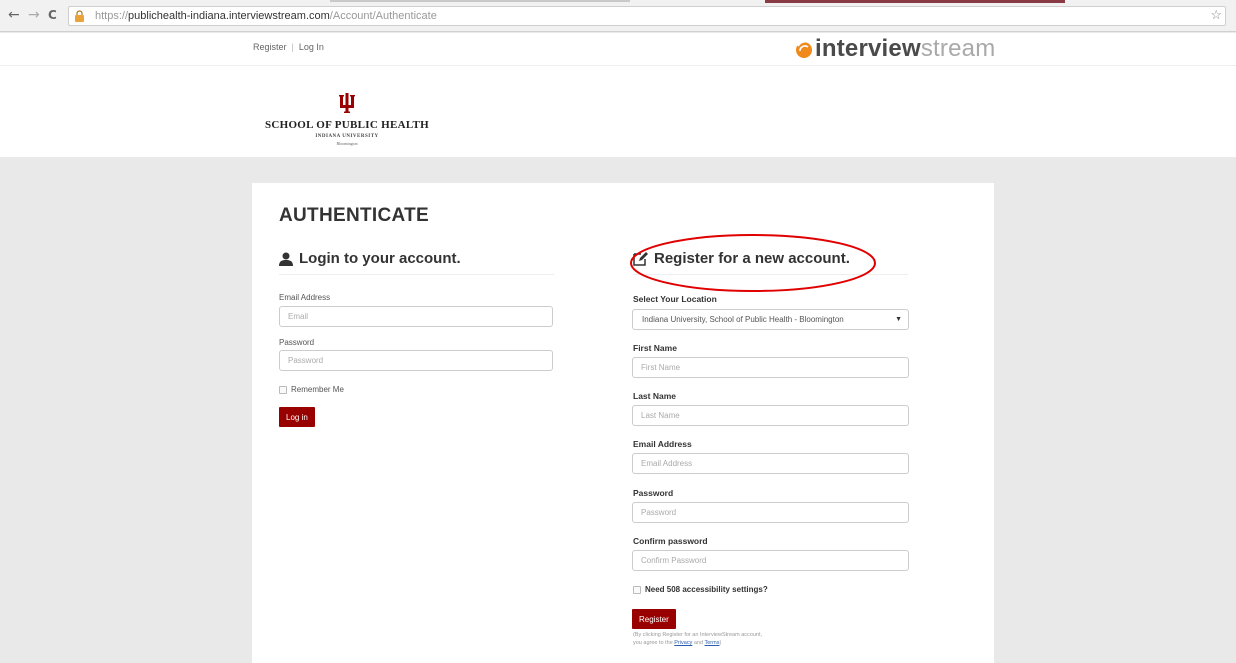 The width and height of the screenshot is (1236, 663). Describe the element at coordinates (640, 259) in the screenshot. I see `edit-icon` at that location.